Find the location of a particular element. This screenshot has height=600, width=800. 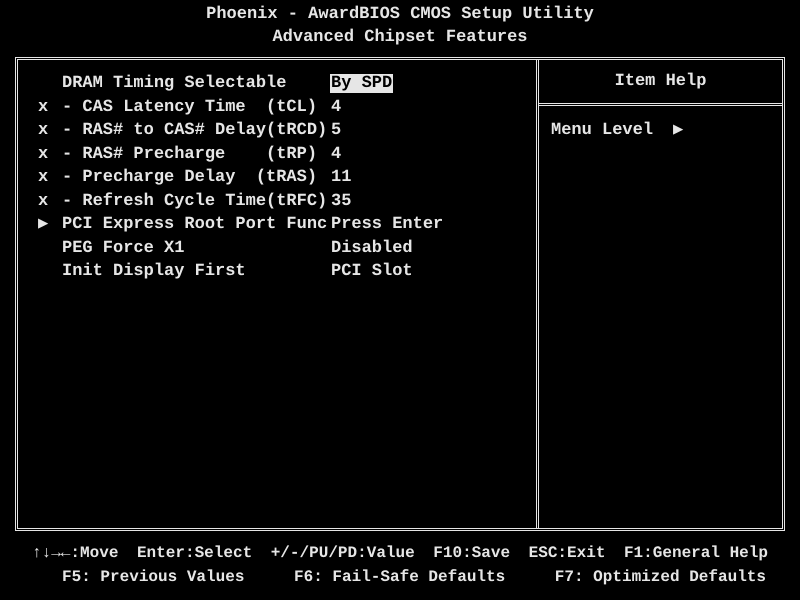

screen-title: Phoenix - AwardBIOS CMOS Setup Utility is located at coordinates (400, 15).